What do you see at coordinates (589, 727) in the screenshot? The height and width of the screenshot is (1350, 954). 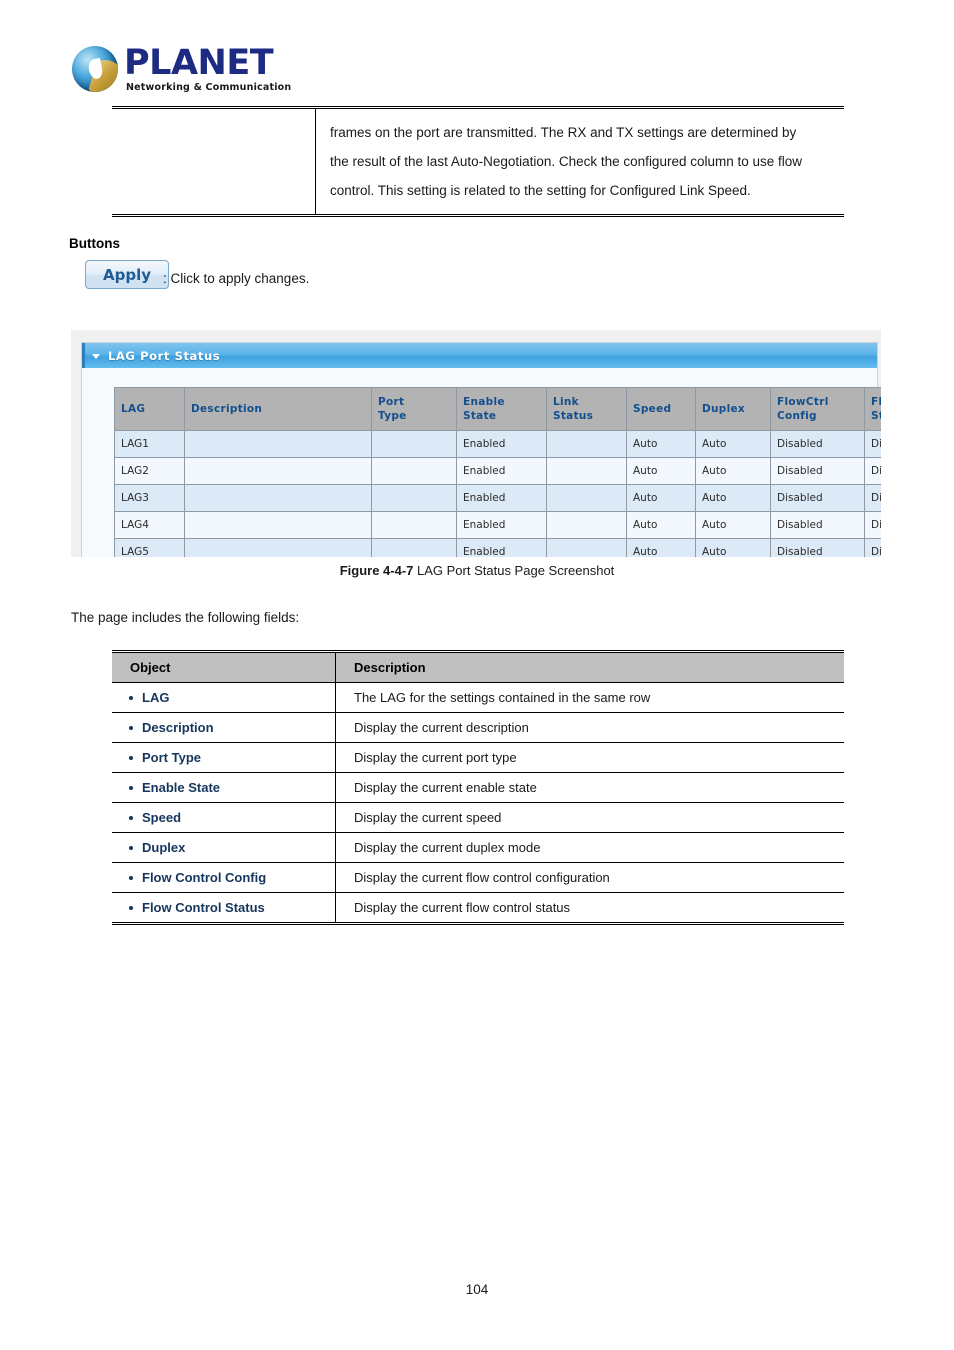 I see `field-description: Display the current description` at bounding box center [589, 727].